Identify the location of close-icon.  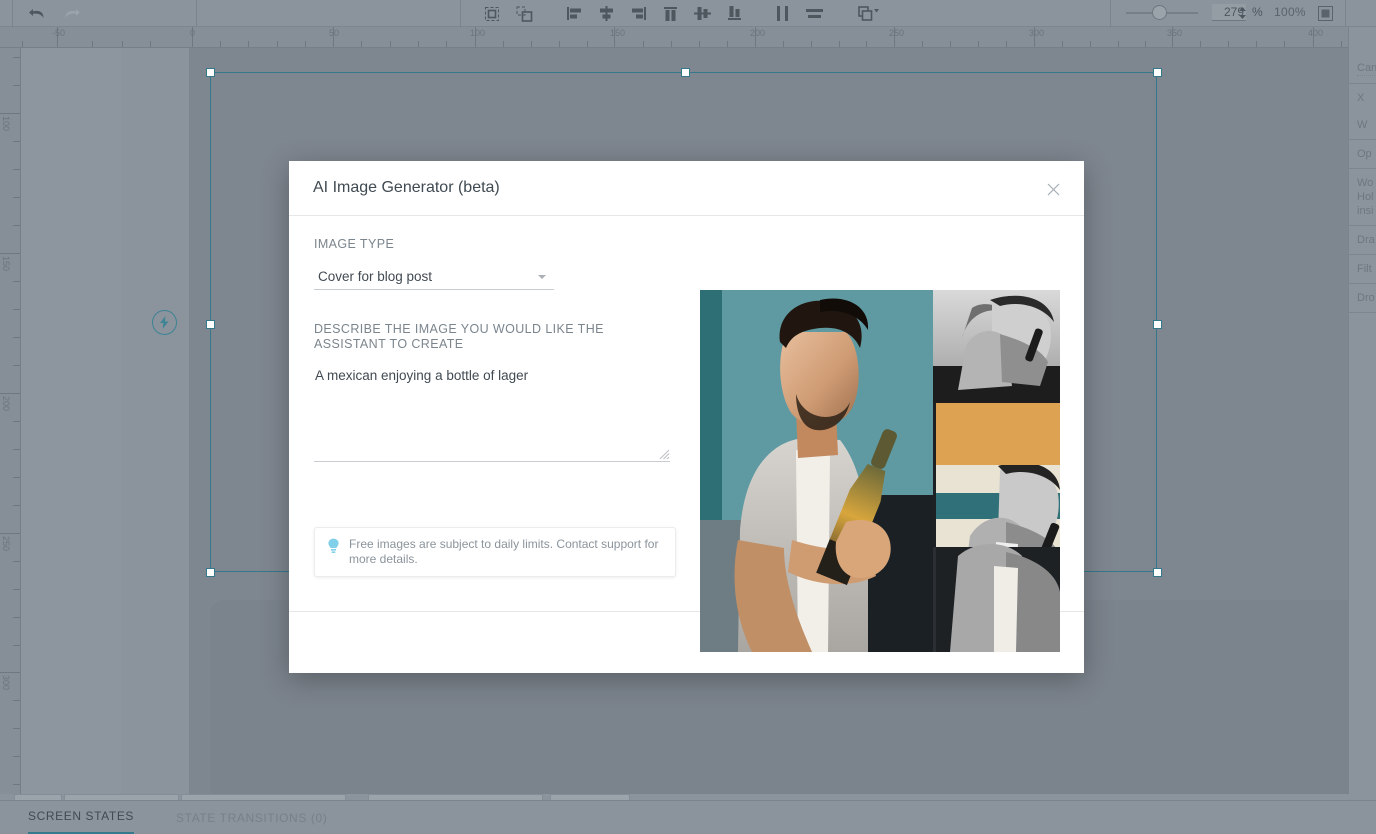
(1053, 189).